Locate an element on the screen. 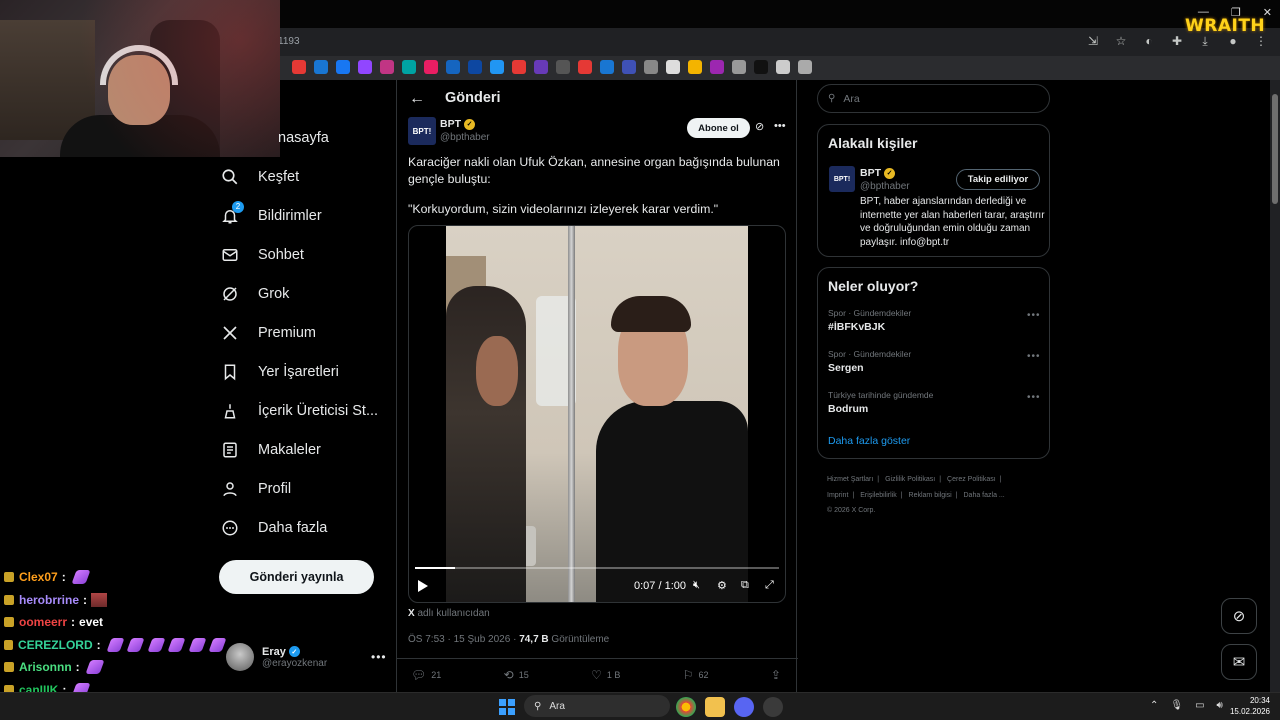 The image size is (1280, 720). nav-item-more: Daha fazla is located at coordinates (273, 528).